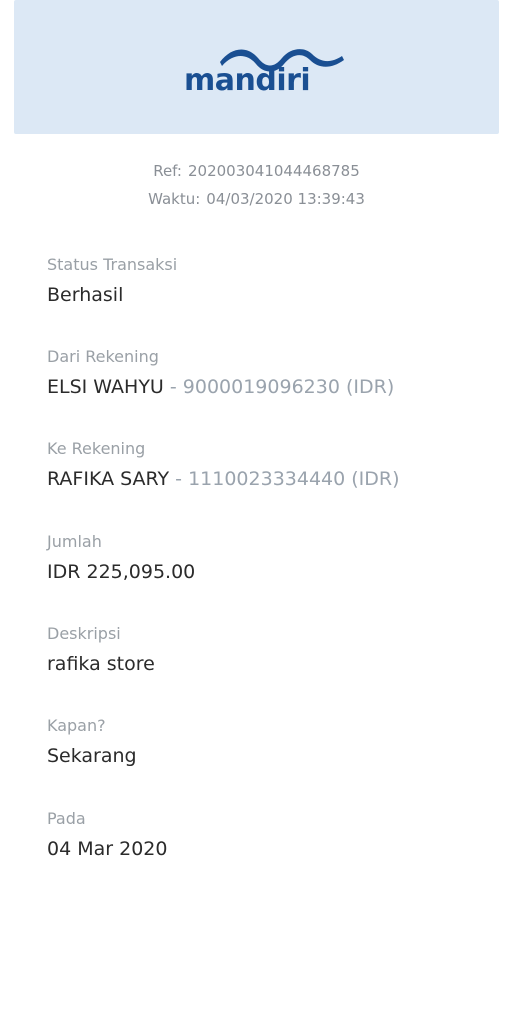 The image size is (513, 1024). I want to click on description-field: Deskripsi rafika store, so click(267, 650).